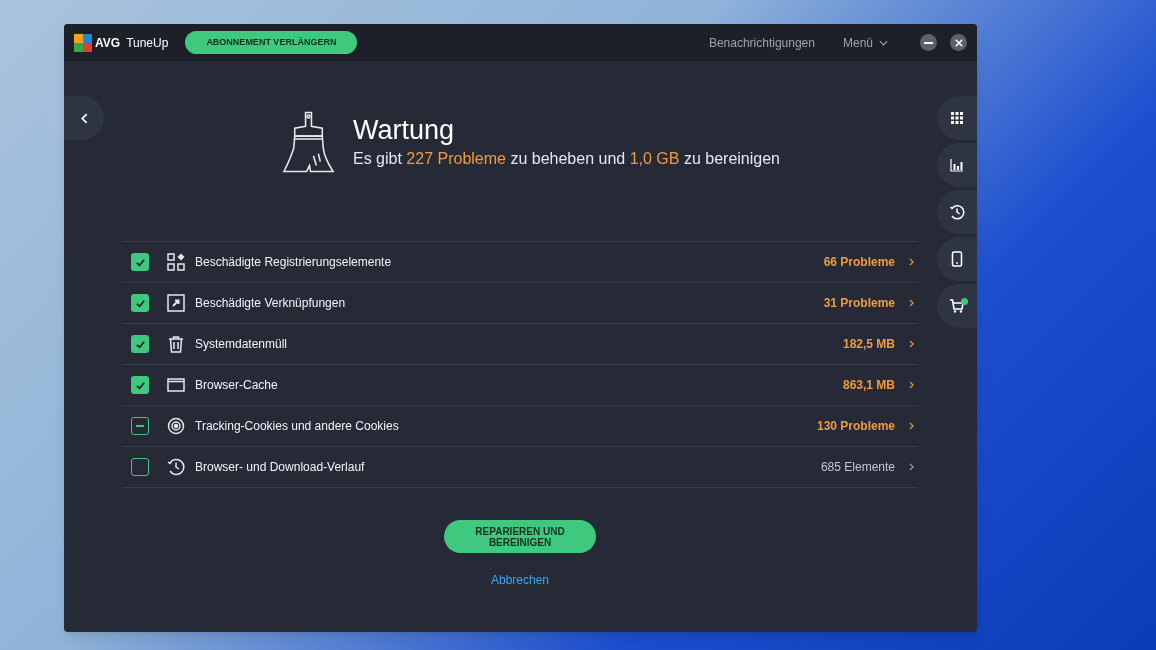 Image resolution: width=1156 pixels, height=650 pixels. Describe the element at coordinates (271, 42) in the screenshot. I see `renew-subscription-button: ABONNEMENT VERLÄNGERN` at that location.